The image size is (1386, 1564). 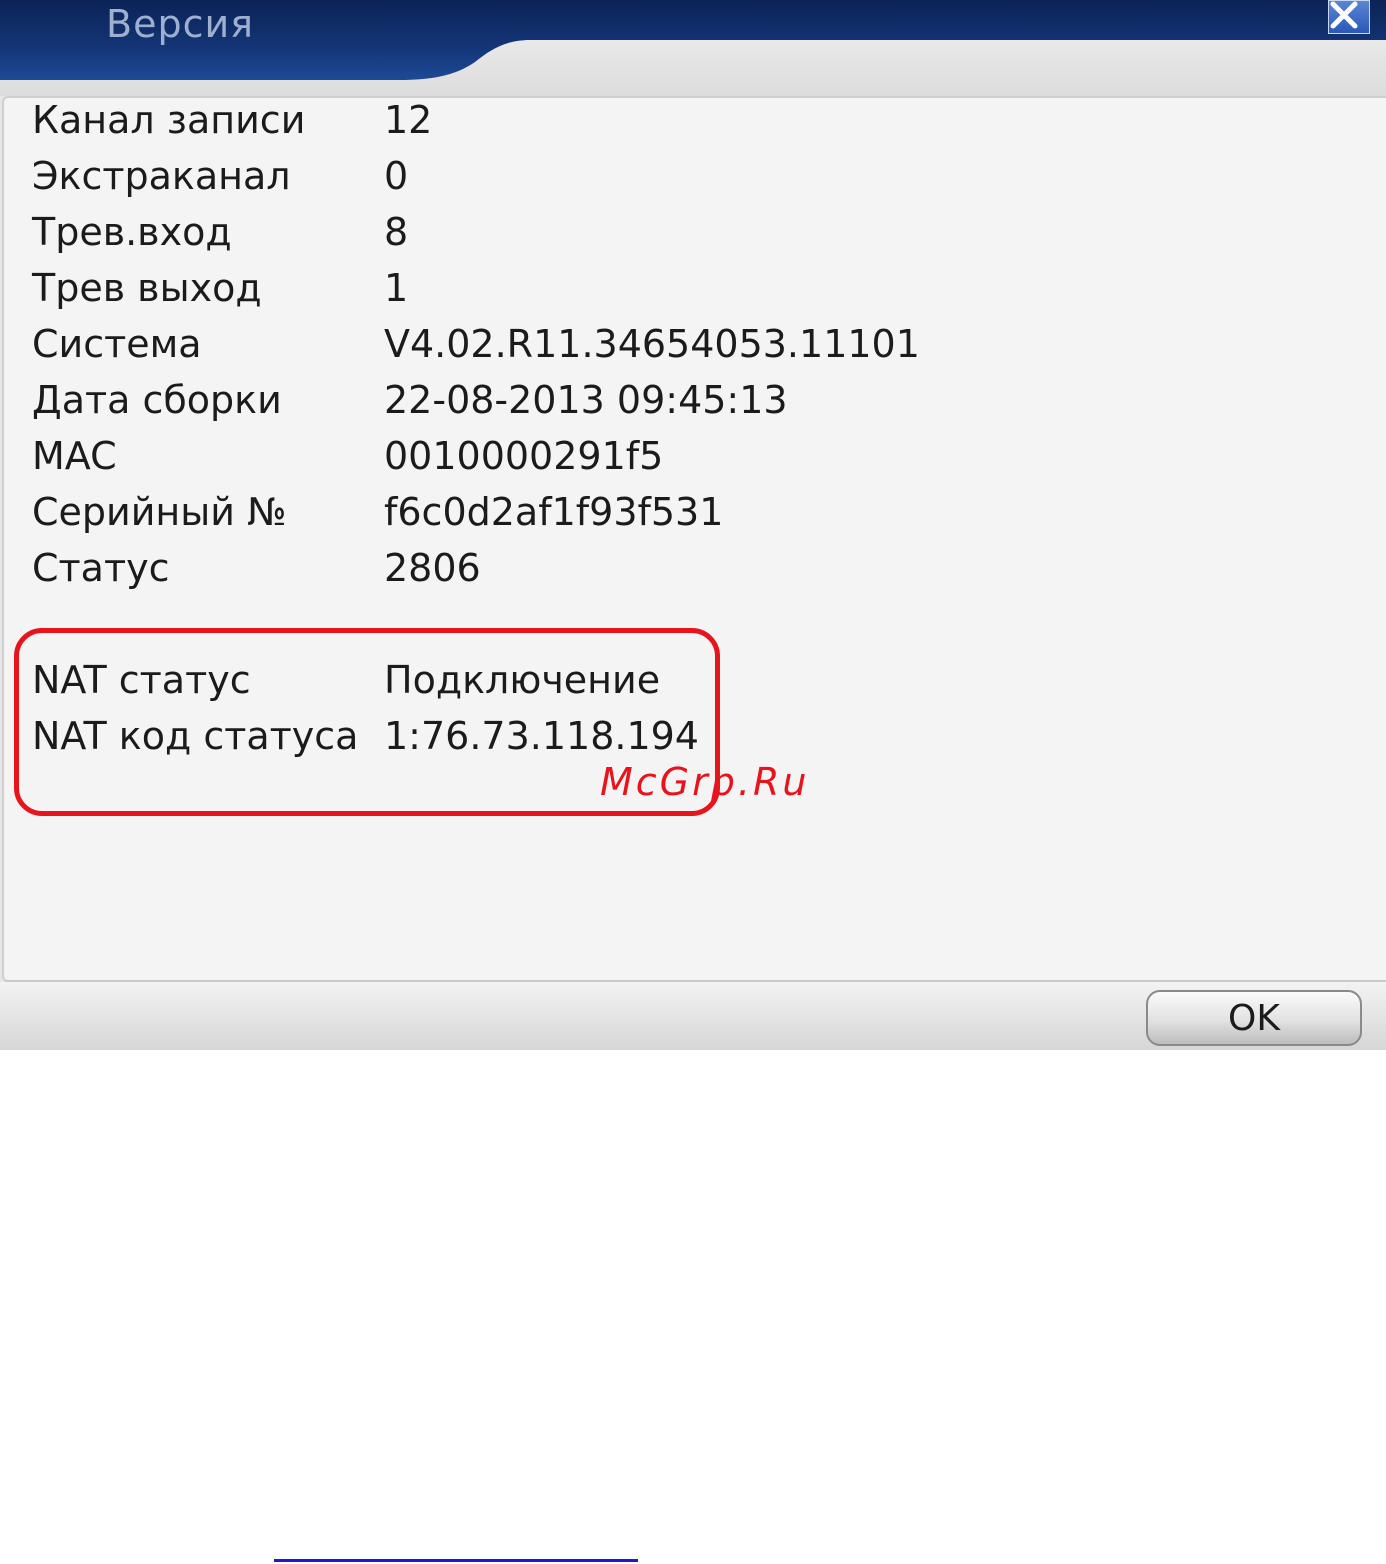 What do you see at coordinates (396, 232) in the screenshot?
I see `info-value: 8` at bounding box center [396, 232].